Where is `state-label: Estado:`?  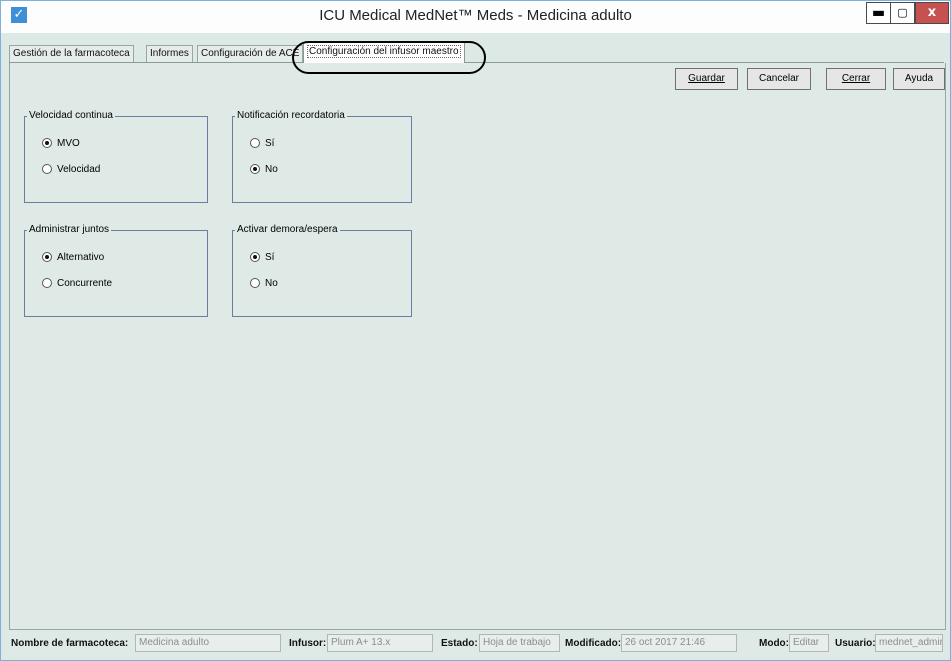 state-label: Estado: is located at coordinates (459, 643).